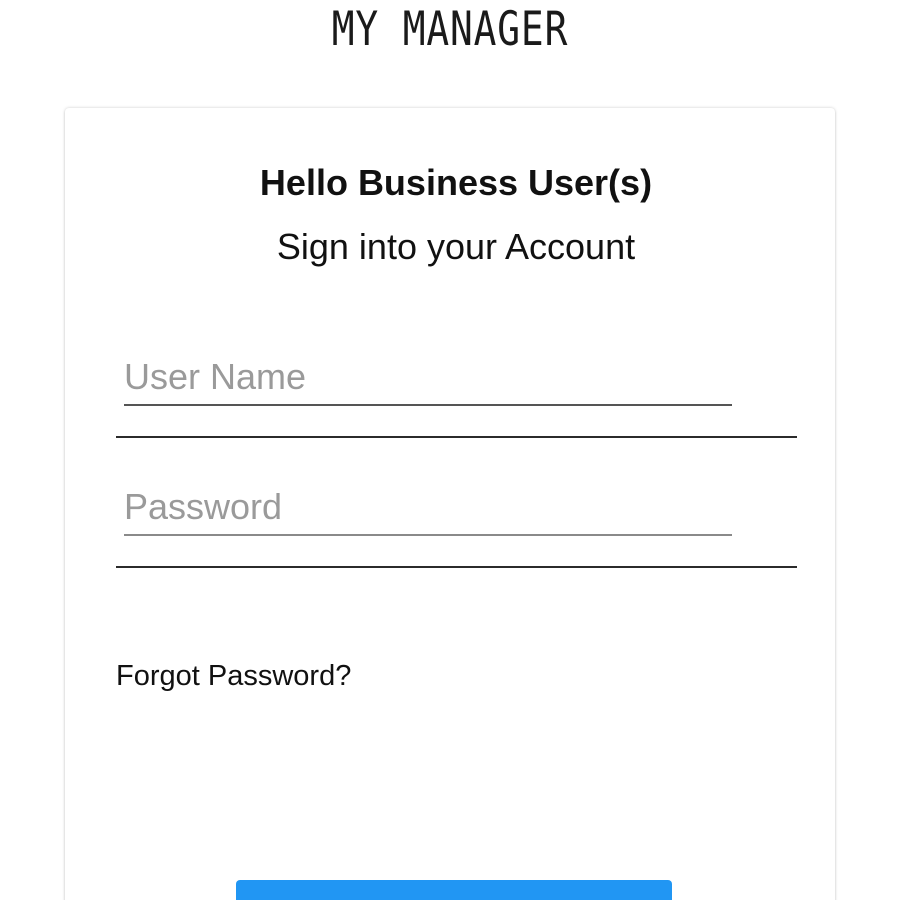  I want to click on app-logo: MY MANAGER, so click(450, 30).